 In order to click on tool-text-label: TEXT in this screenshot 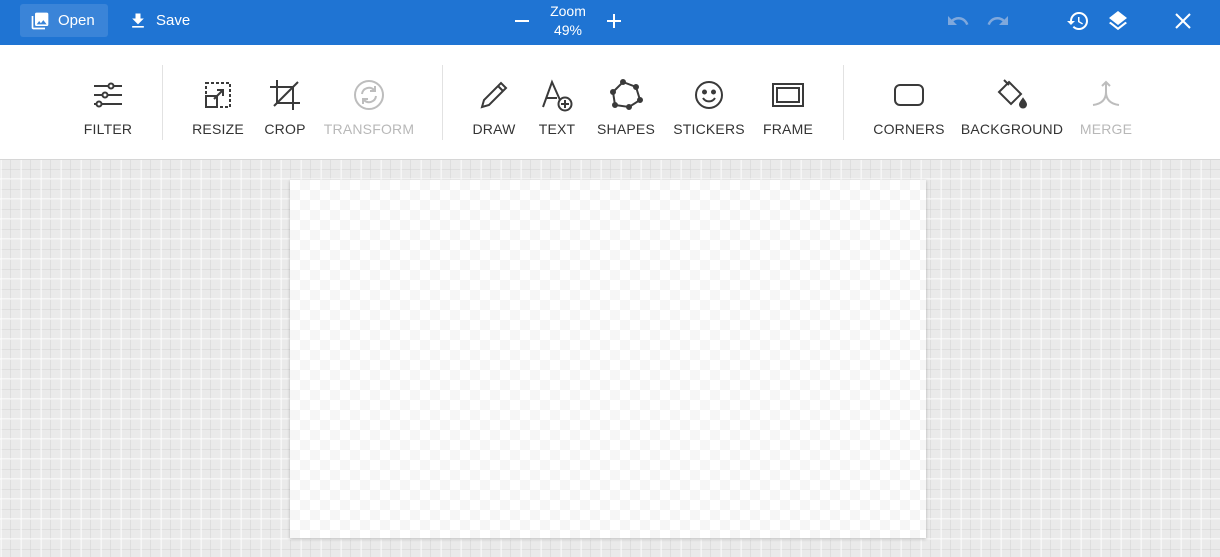, I will do `click(557, 129)`.